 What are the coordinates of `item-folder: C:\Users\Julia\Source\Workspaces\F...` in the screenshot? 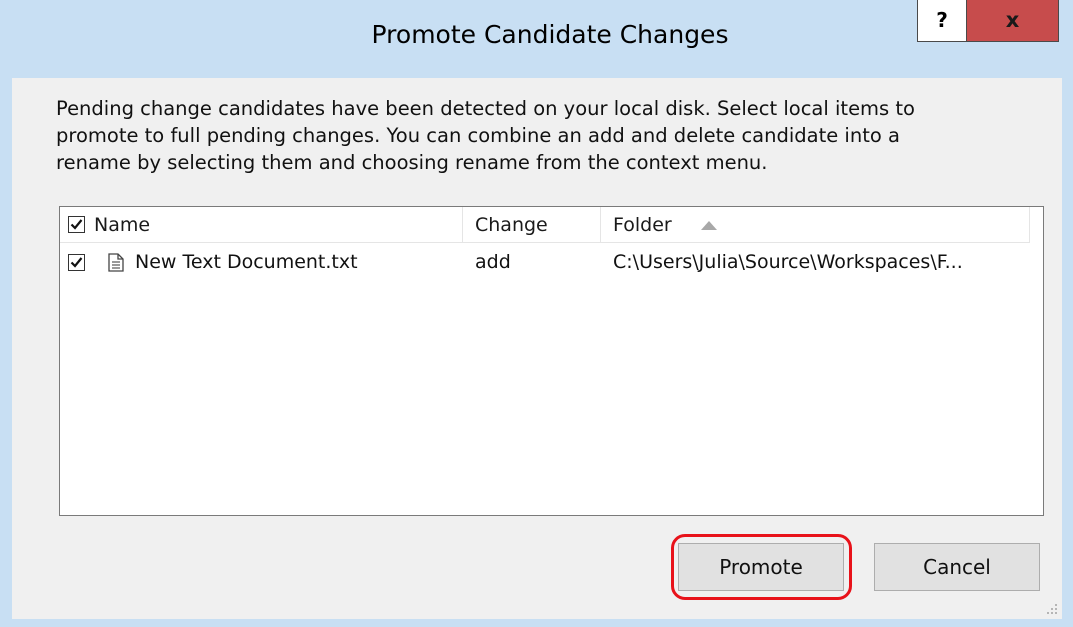 It's located at (788, 262).